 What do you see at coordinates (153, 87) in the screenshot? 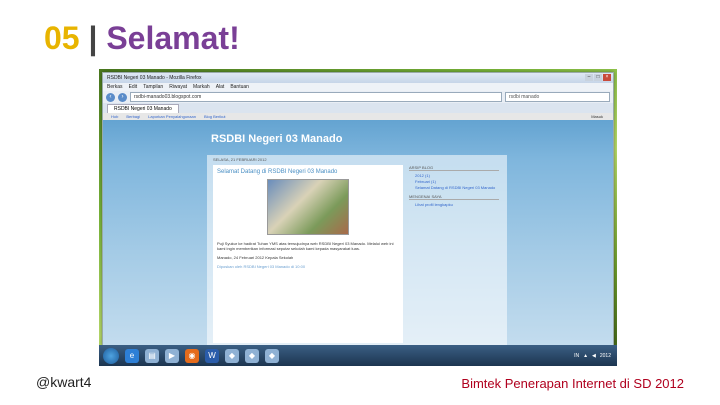
I see `menu-item-tampilan: Tampilan` at bounding box center [153, 87].